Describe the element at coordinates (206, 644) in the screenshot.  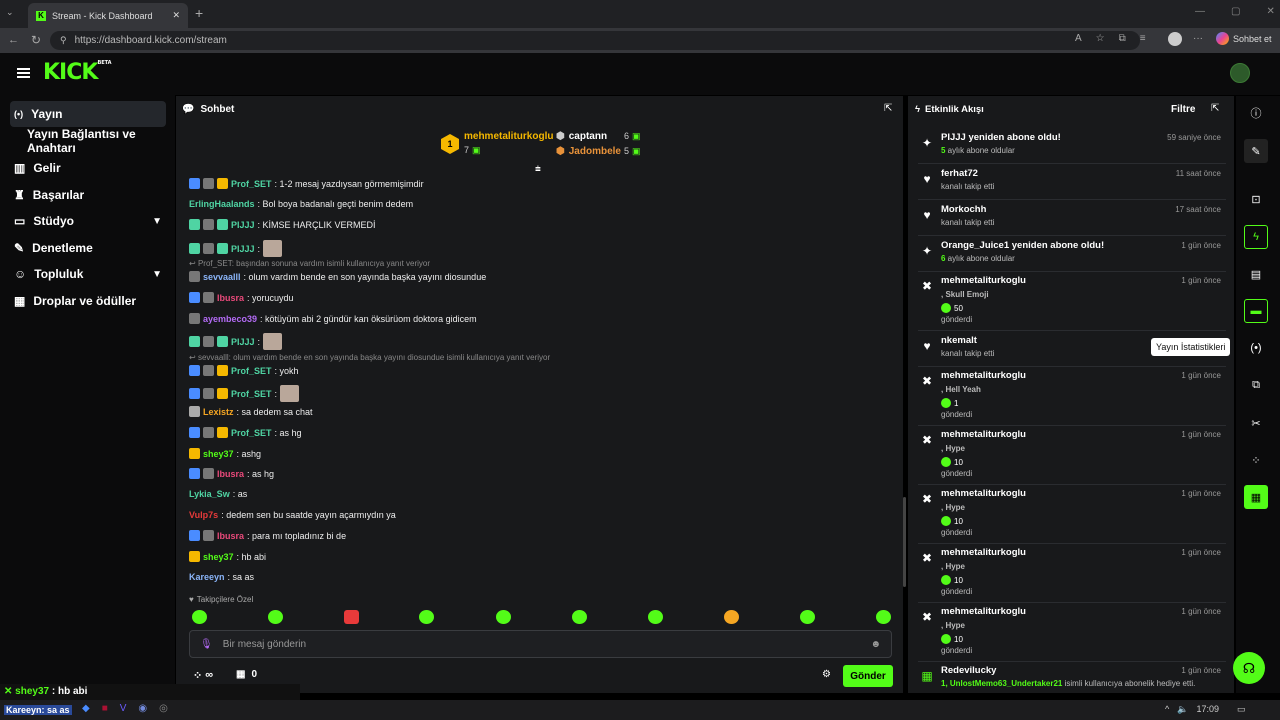
I see `microphone-icon: 🎙` at that location.